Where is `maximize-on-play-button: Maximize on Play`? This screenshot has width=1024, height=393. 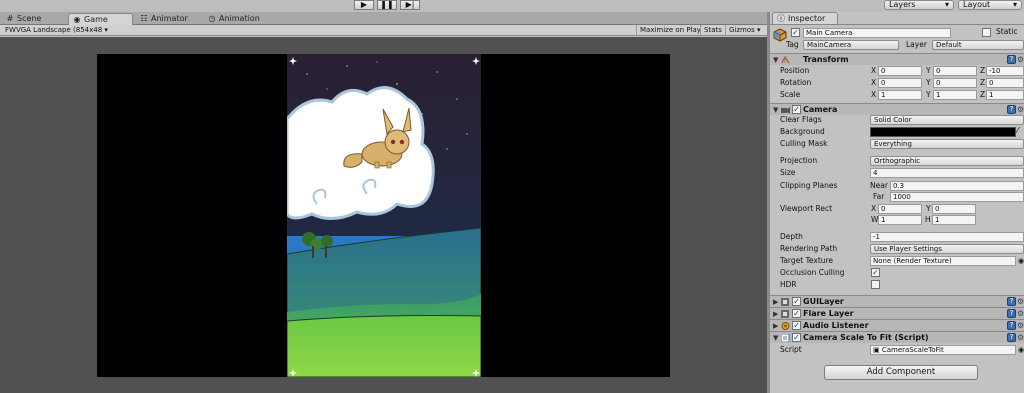
maximize-on-play-button: Maximize on Play is located at coordinates (670, 30).